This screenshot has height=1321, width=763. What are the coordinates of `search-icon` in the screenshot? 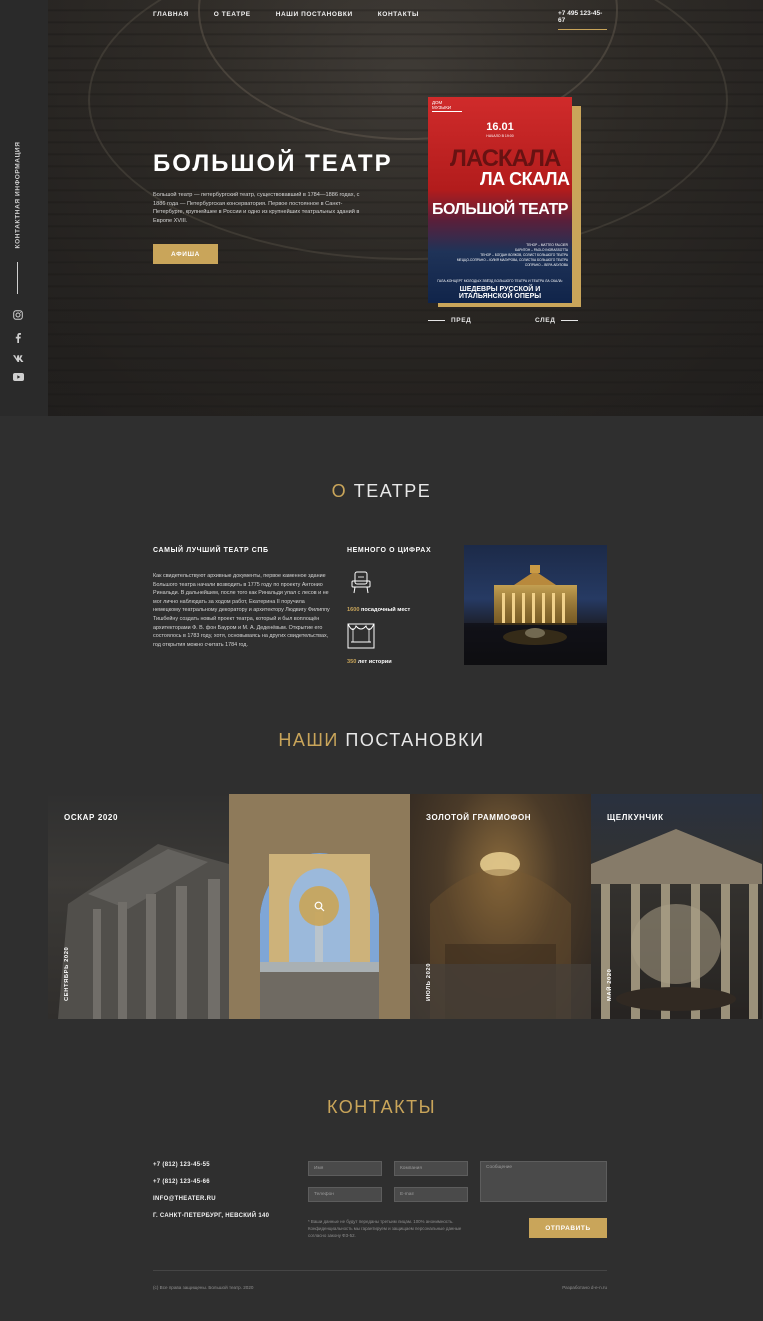 It's located at (319, 906).